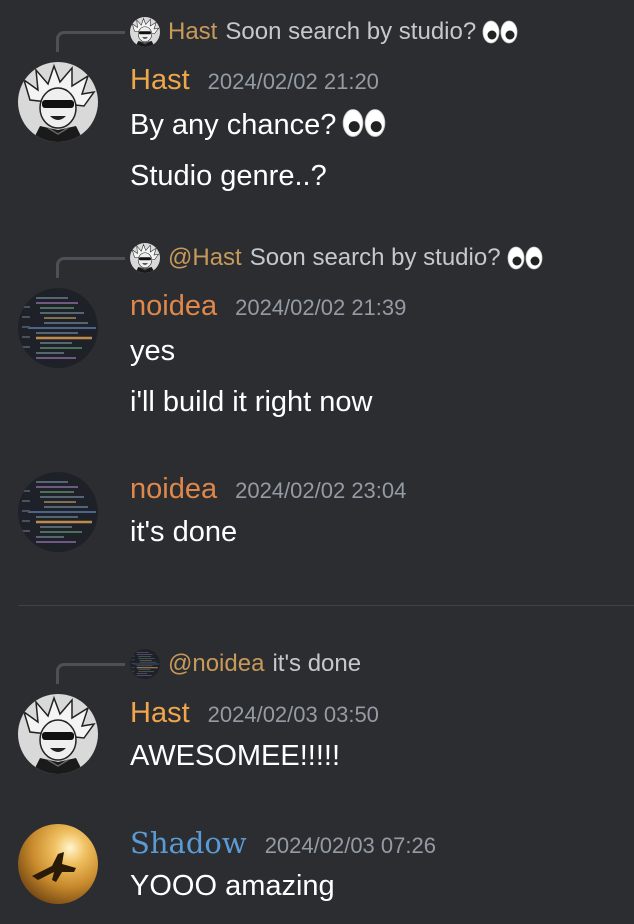 The width and height of the screenshot is (634, 924). What do you see at coordinates (232, 886) in the screenshot?
I see `message-line: YOOO amazing` at bounding box center [232, 886].